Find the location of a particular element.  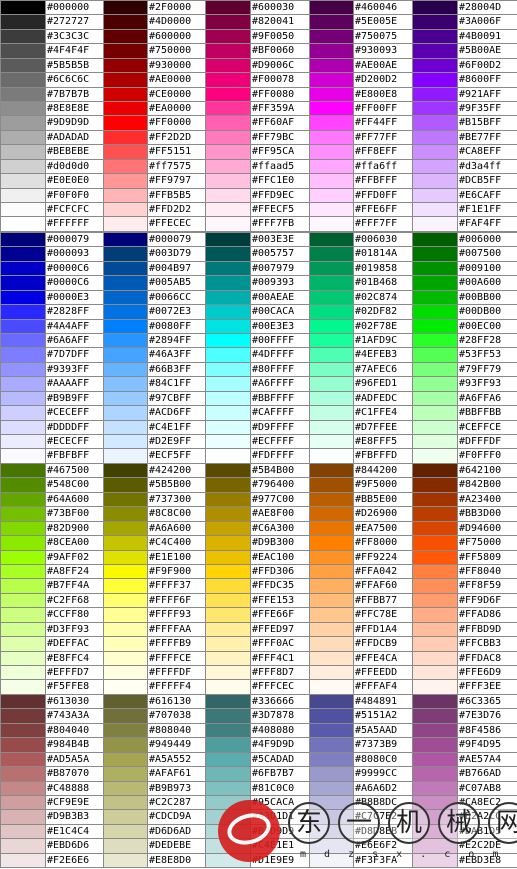

color-hex-label: #FF0080 is located at coordinates (280, 94).